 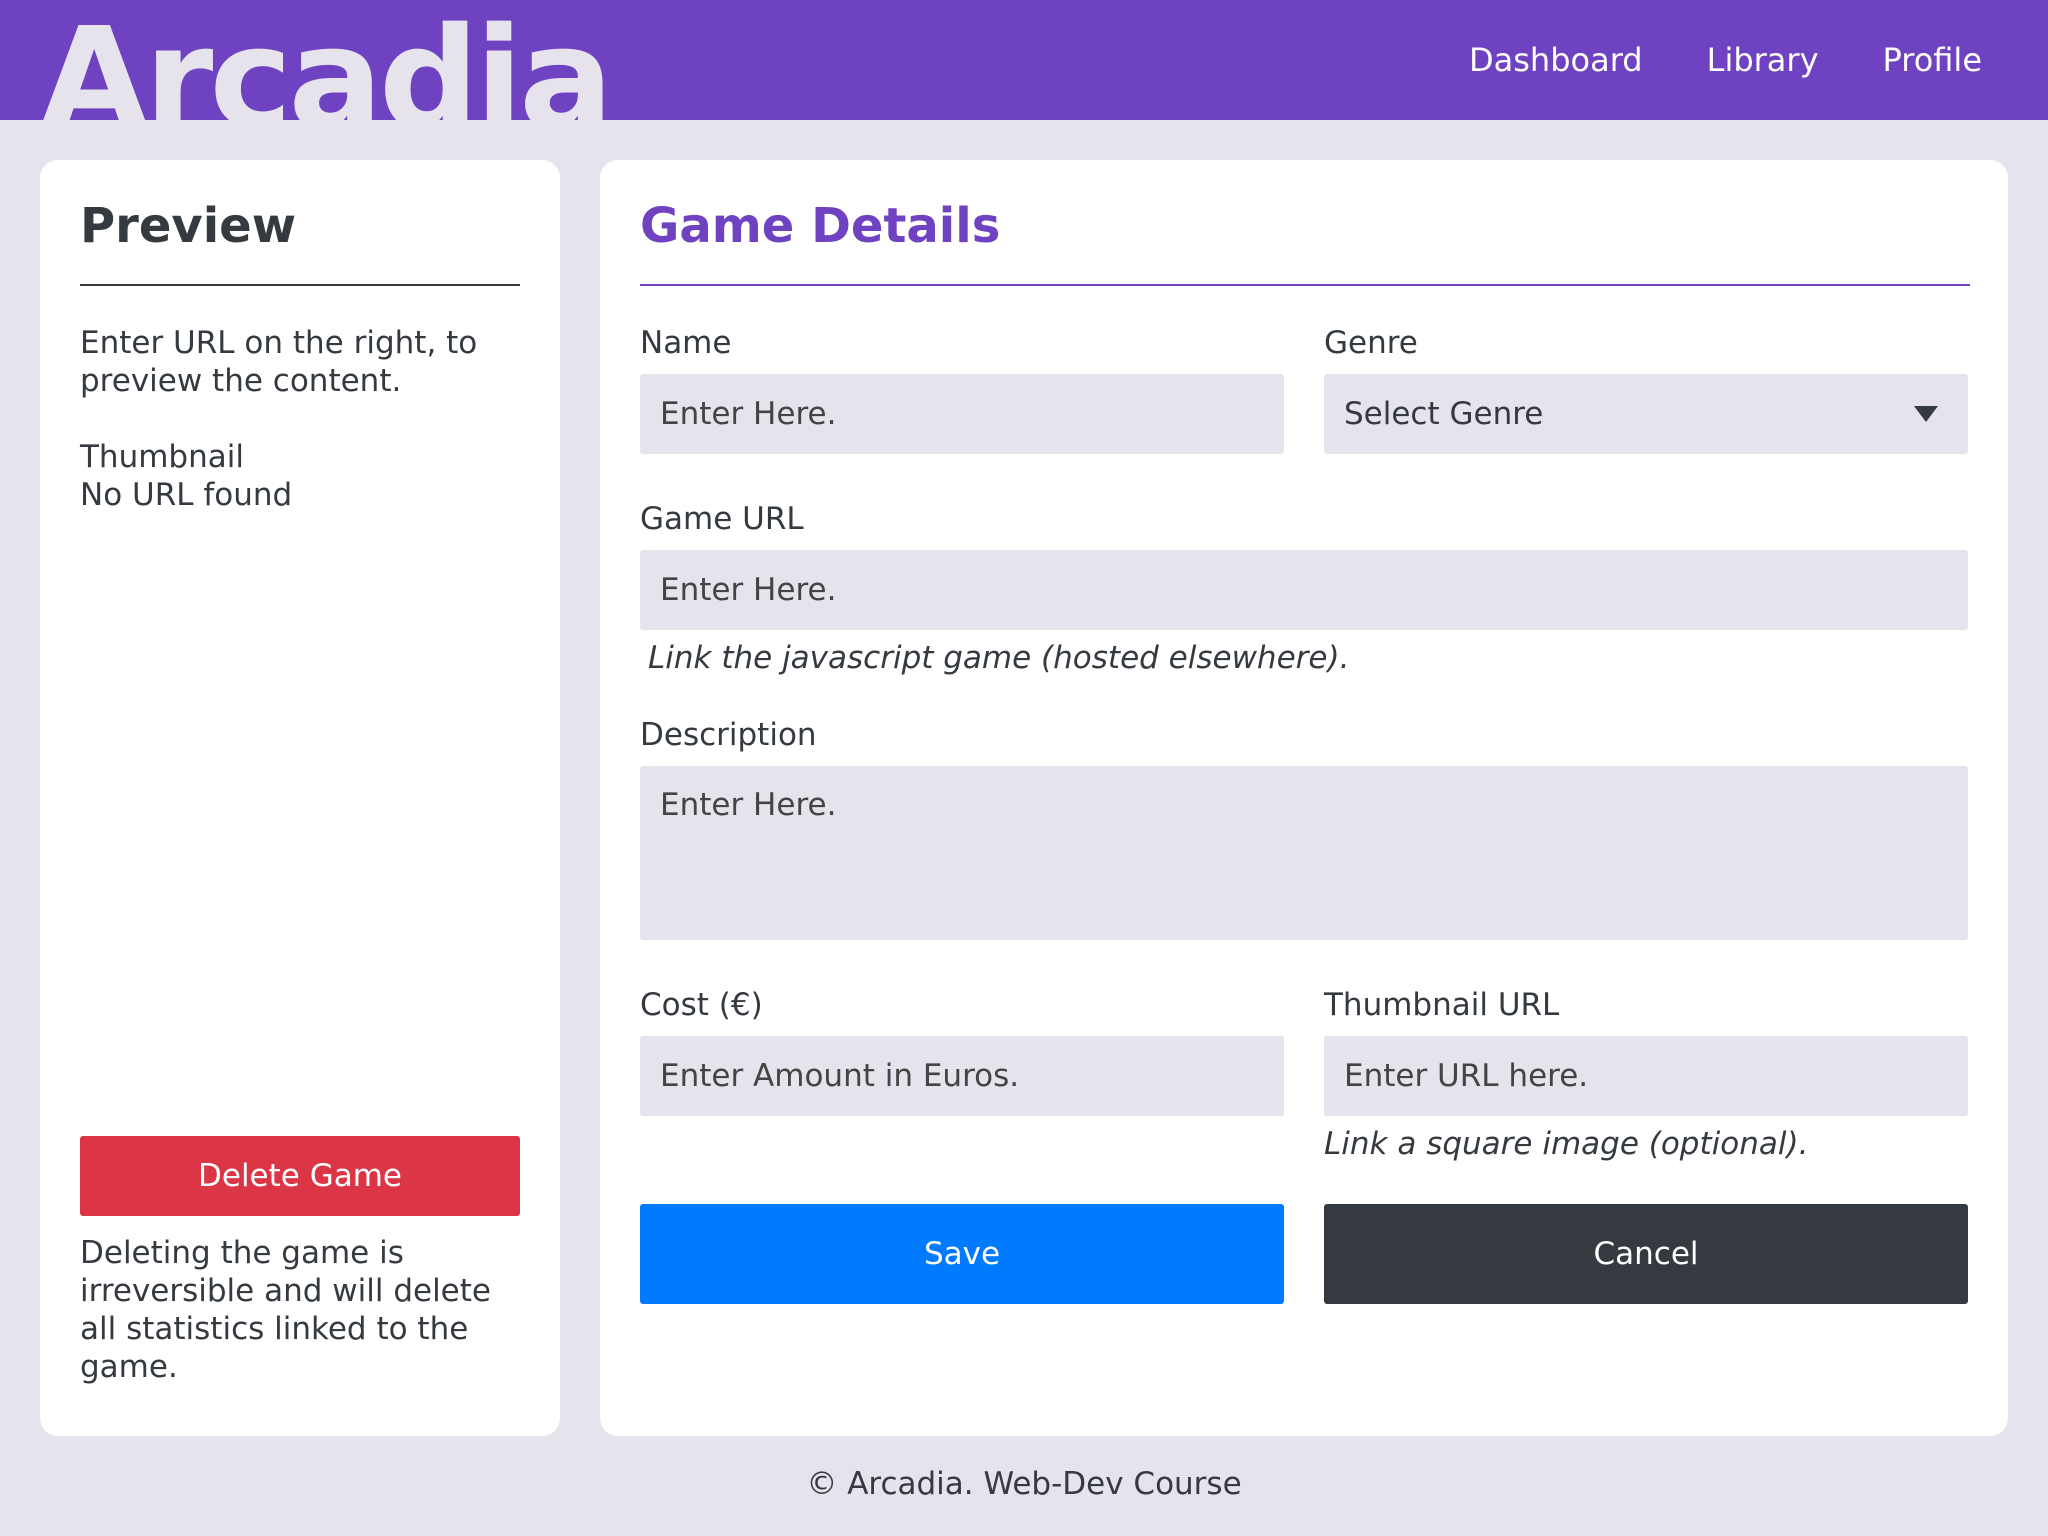 I want to click on form-title: Game Details, so click(x=820, y=226).